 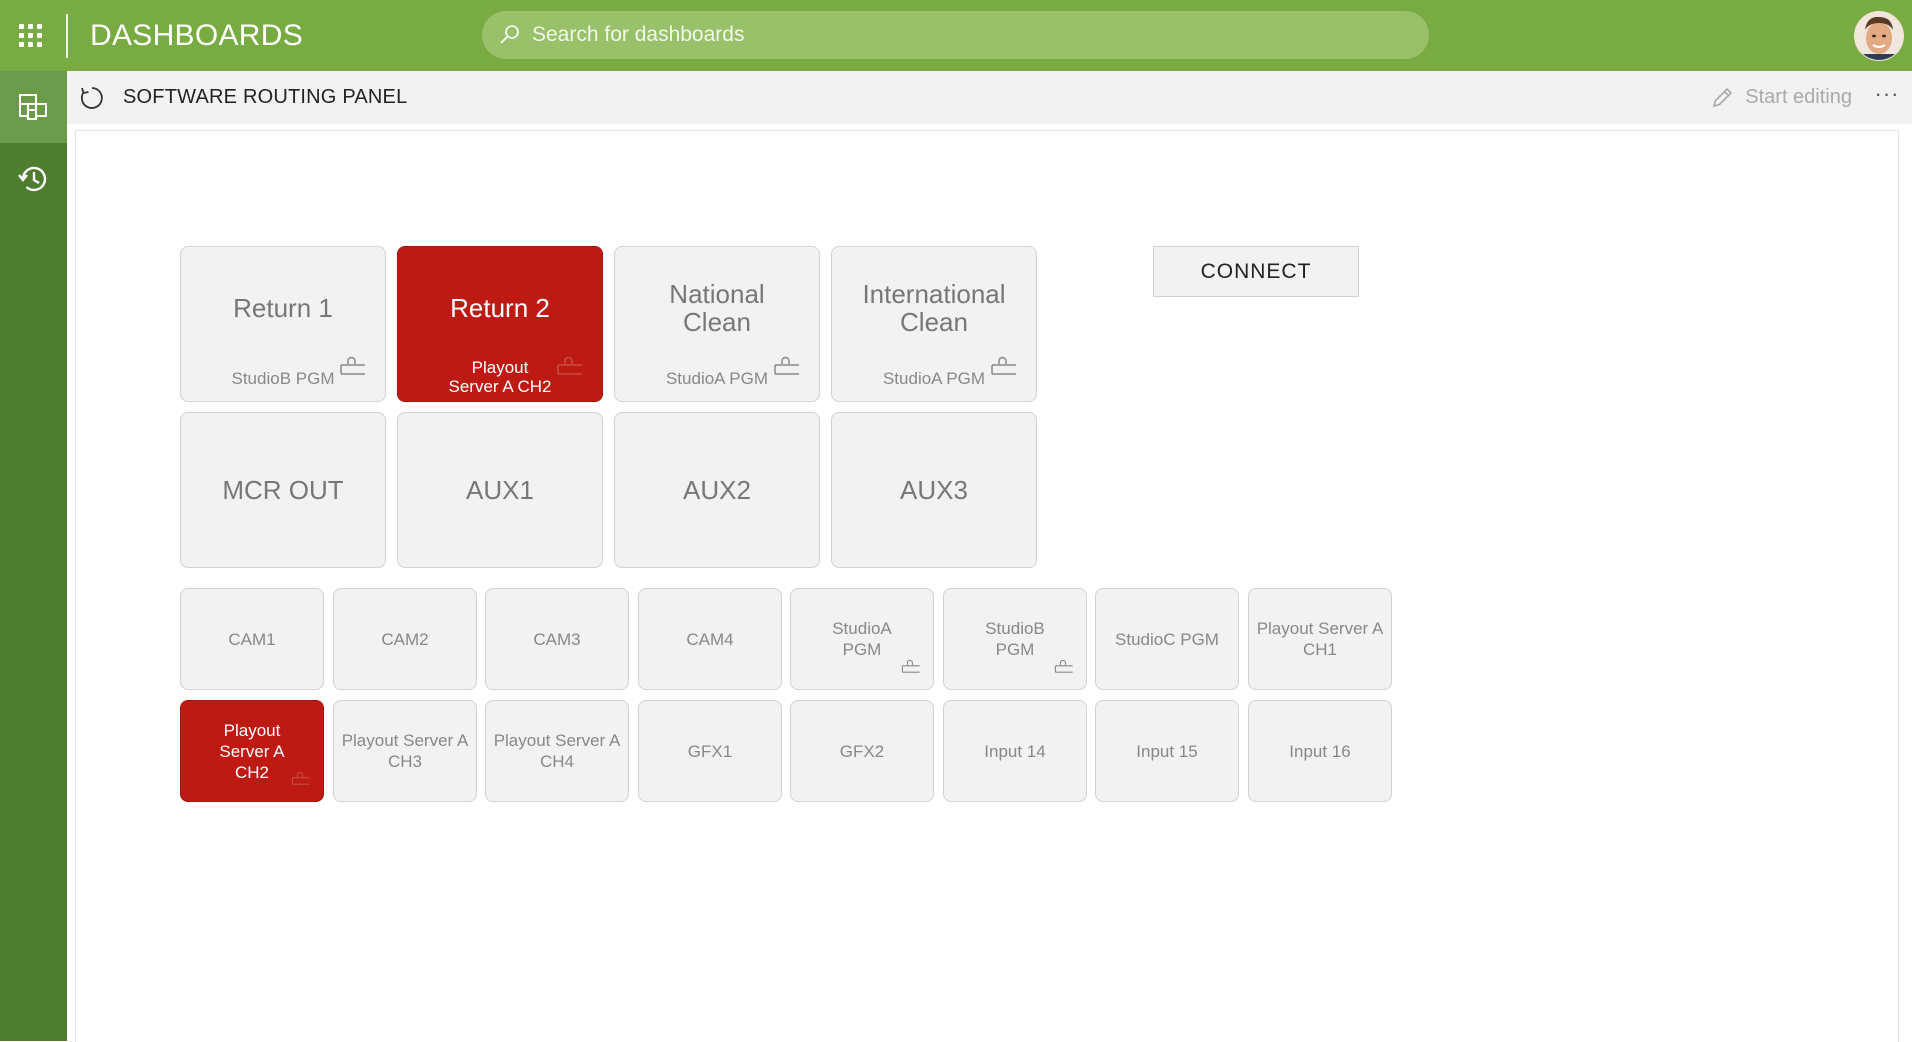 What do you see at coordinates (1887, 96) in the screenshot?
I see `more-options-button: ···` at bounding box center [1887, 96].